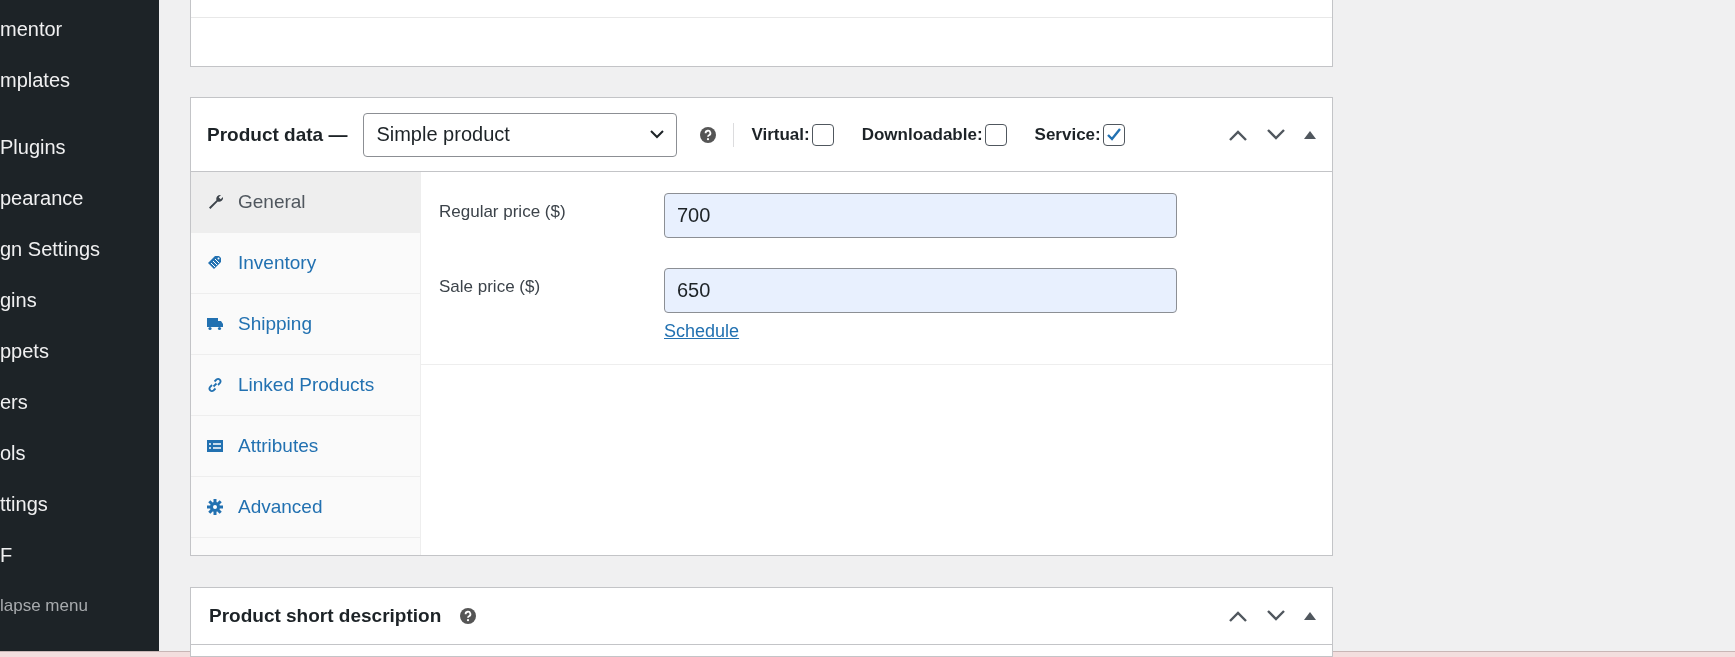 Image resolution: width=1735 pixels, height=657 pixels. What do you see at coordinates (305, 324) in the screenshot?
I see `tab: Shipping` at bounding box center [305, 324].